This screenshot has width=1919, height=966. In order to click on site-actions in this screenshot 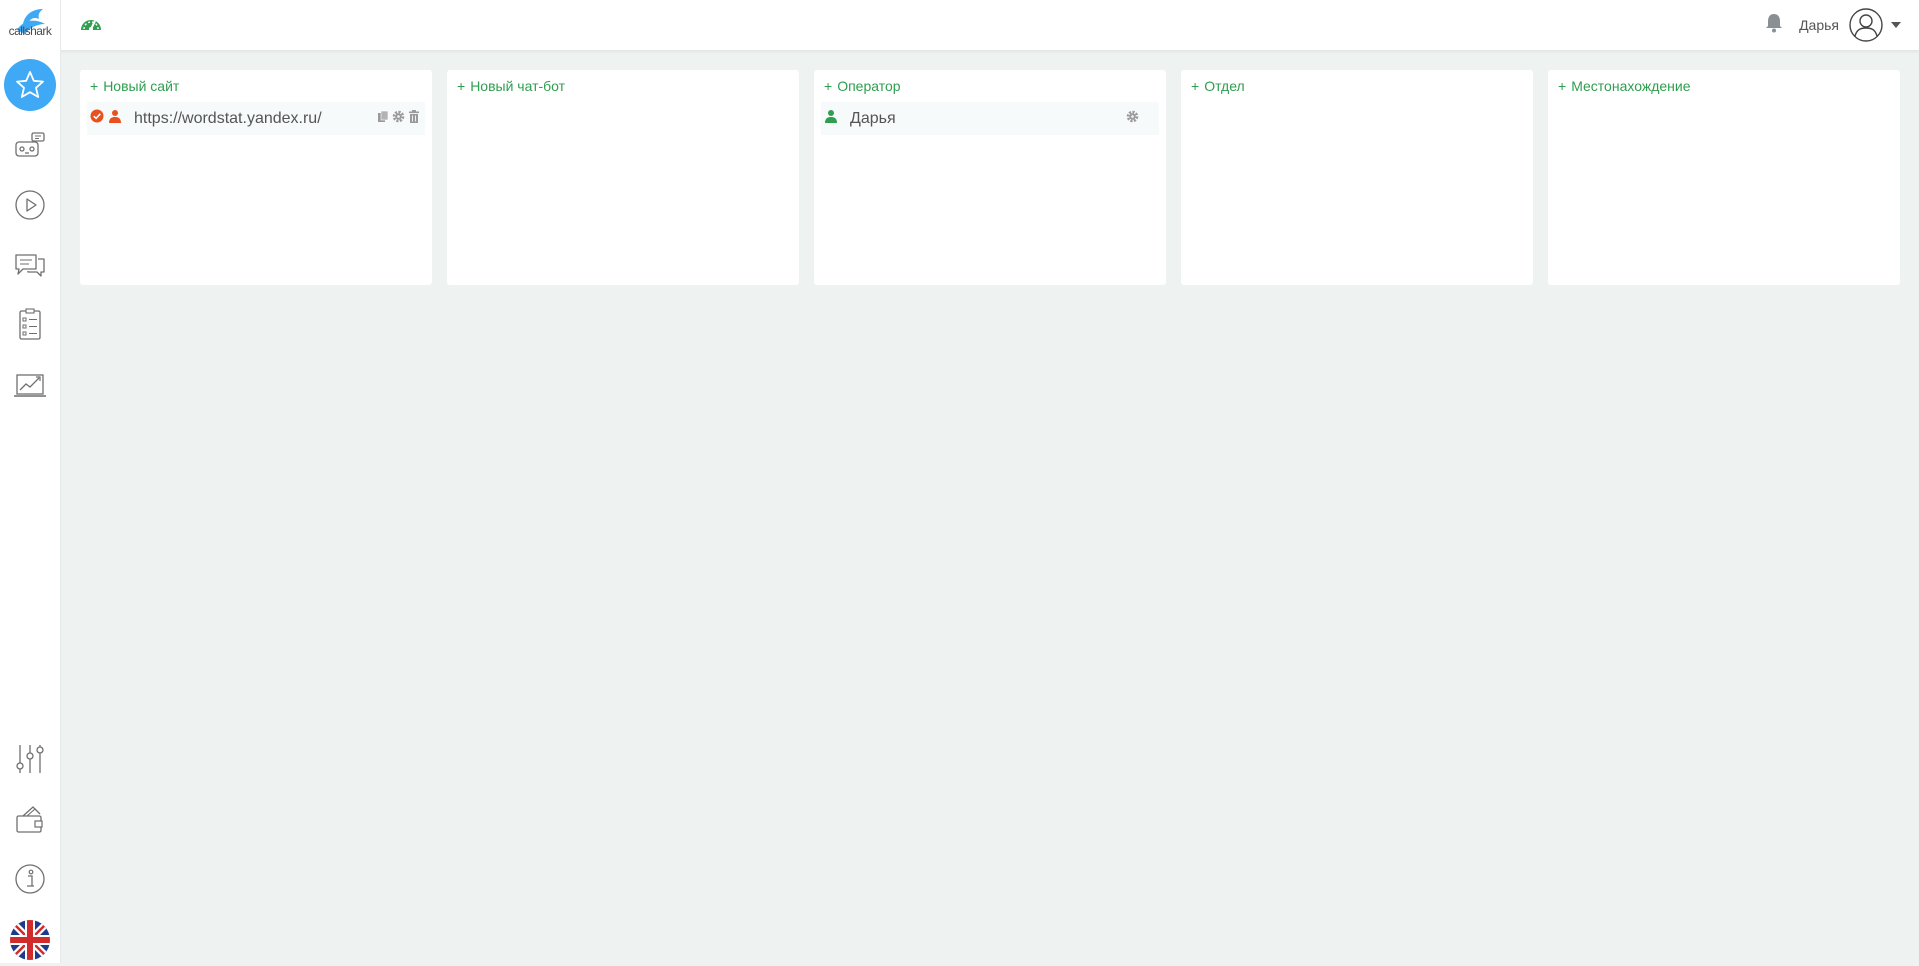, I will do `click(398, 118)`.